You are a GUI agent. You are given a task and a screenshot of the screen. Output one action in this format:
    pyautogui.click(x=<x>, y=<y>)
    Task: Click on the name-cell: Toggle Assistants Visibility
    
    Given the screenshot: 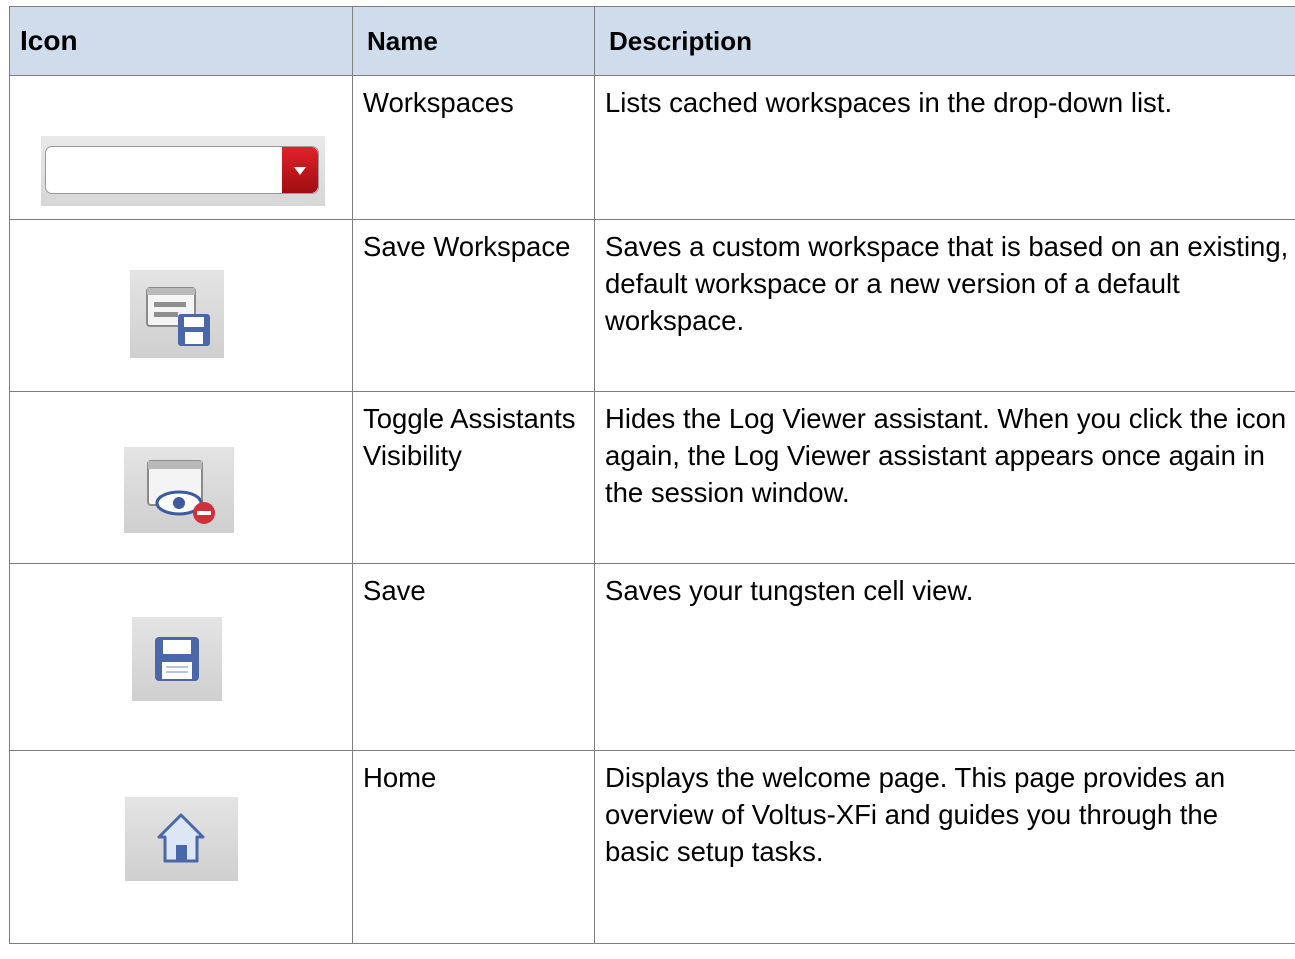 What is the action you would take?
    pyautogui.click(x=473, y=477)
    